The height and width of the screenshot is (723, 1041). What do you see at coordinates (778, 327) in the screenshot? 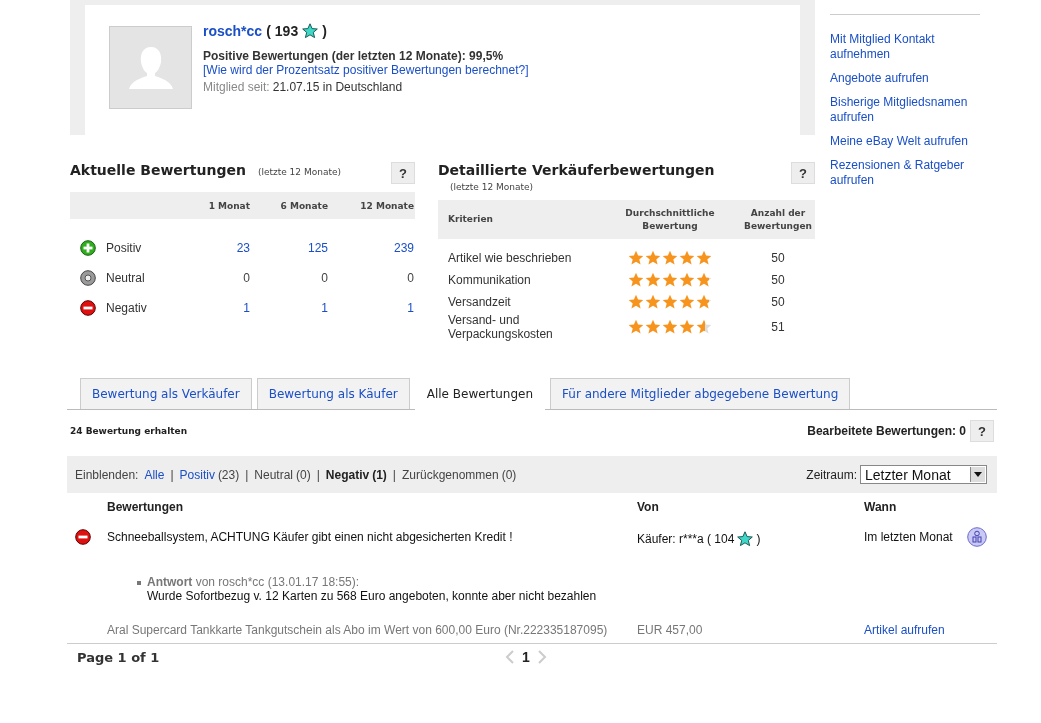
I see `rating-count: 51` at bounding box center [778, 327].